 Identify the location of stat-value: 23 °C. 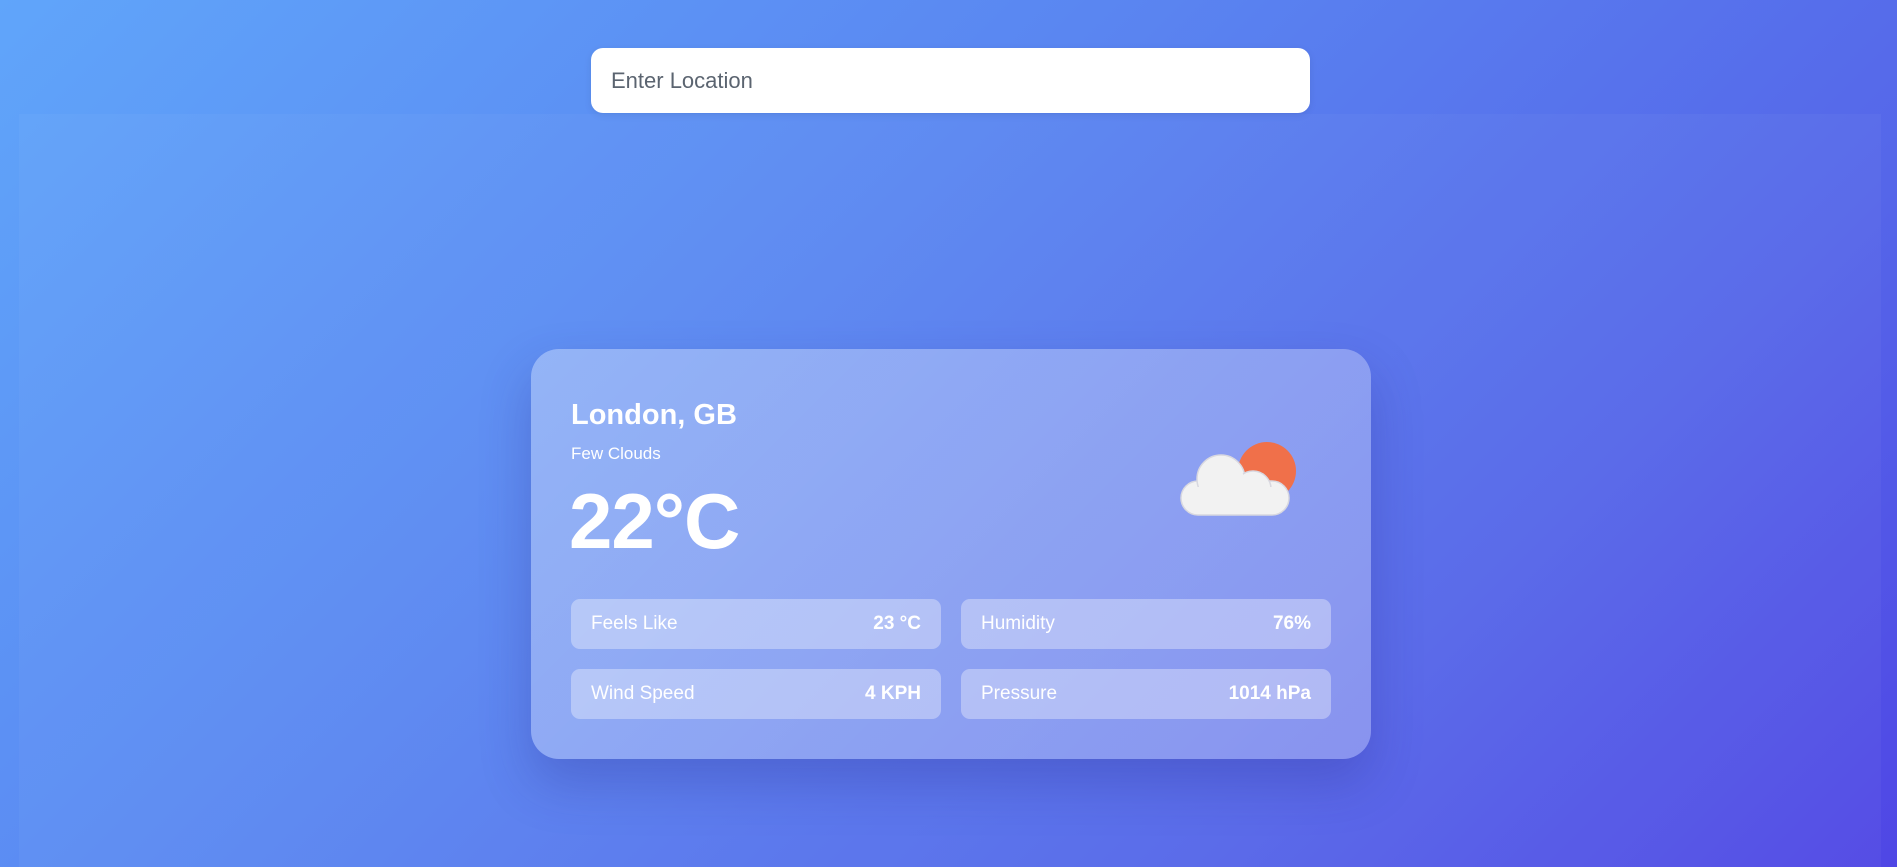
(897, 623).